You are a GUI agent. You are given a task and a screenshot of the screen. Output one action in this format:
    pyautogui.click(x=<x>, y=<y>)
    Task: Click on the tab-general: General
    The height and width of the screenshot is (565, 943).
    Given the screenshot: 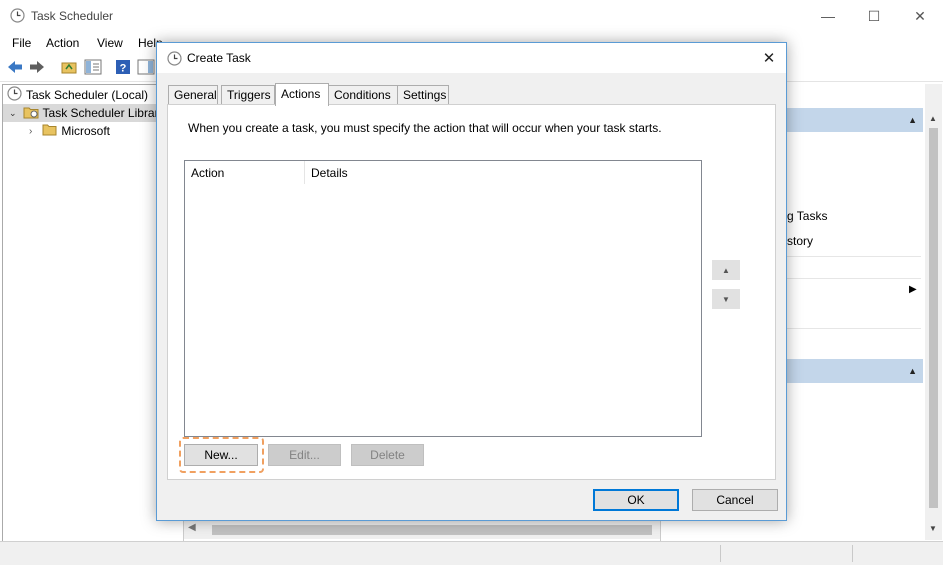 What is the action you would take?
    pyautogui.click(x=193, y=95)
    